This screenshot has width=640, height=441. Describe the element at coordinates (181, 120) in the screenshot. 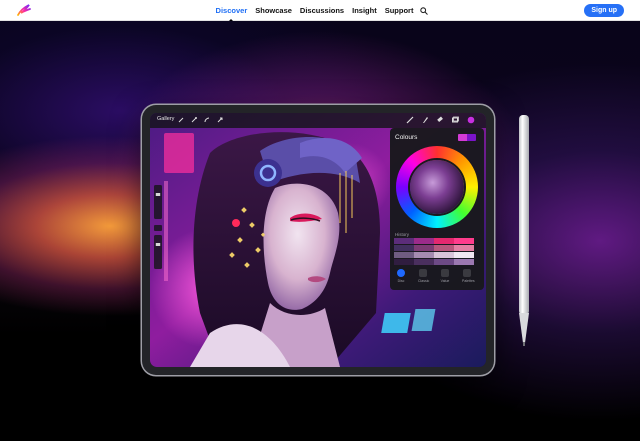

I see `wrench-icon` at that location.